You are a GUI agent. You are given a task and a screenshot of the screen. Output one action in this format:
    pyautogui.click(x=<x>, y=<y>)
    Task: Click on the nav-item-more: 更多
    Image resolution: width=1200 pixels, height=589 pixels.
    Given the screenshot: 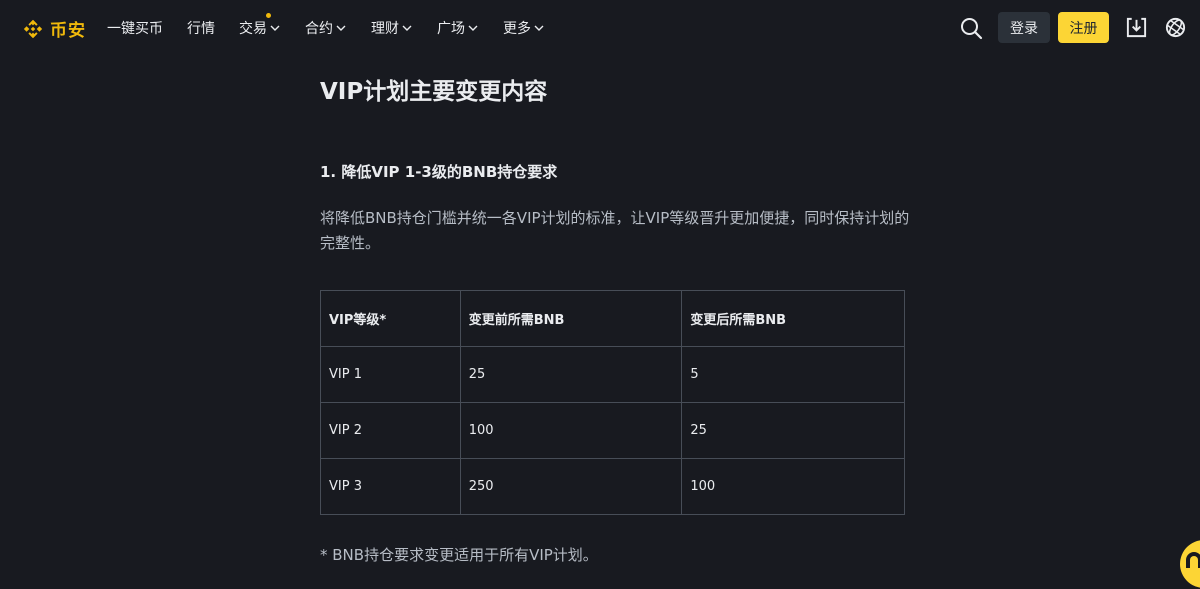 What is the action you would take?
    pyautogui.click(x=523, y=28)
    